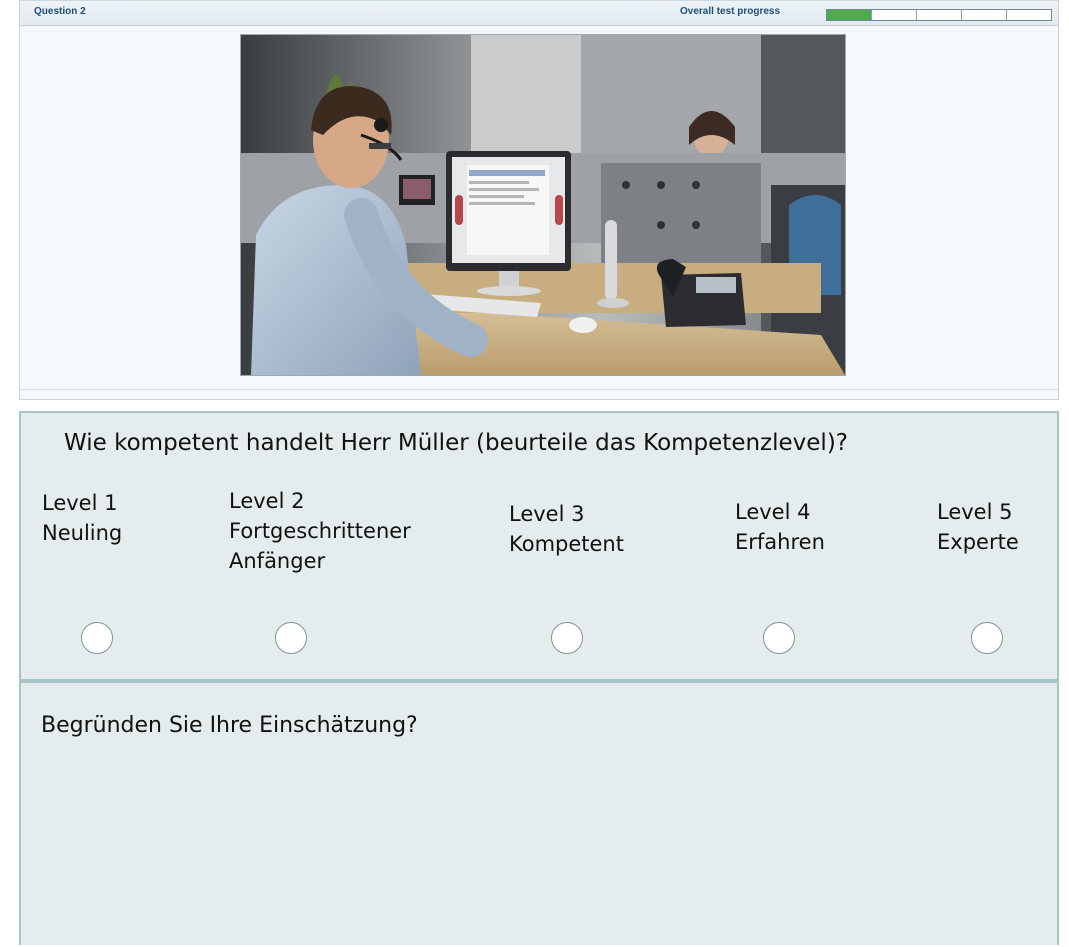 The width and height of the screenshot is (1069, 947). I want to click on level-1-label: Level 1 Neuling, so click(82, 518).